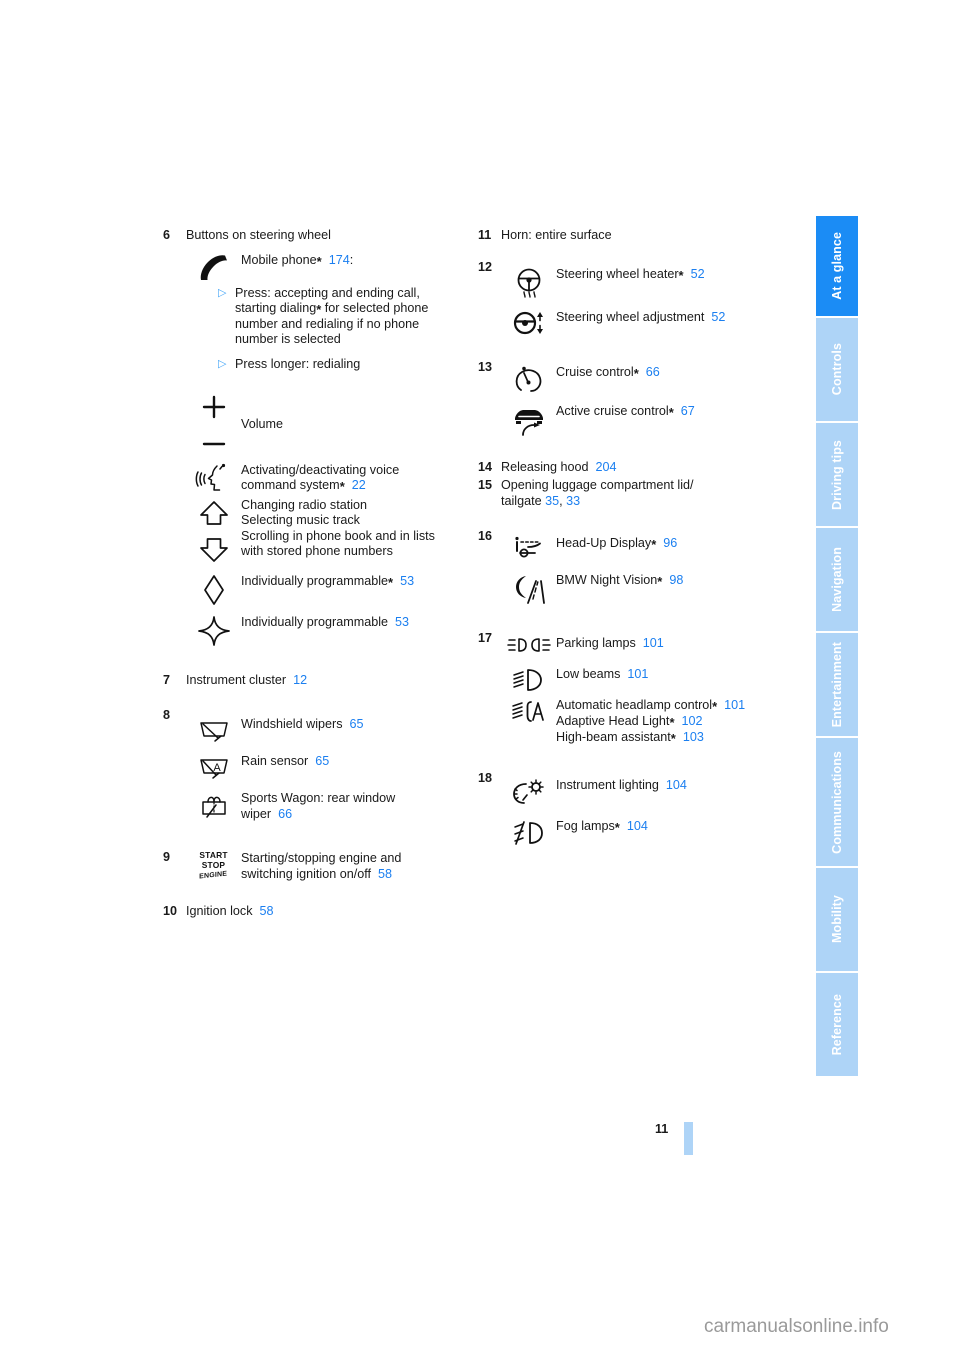 The height and width of the screenshot is (1358, 960). What do you see at coordinates (837, 266) in the screenshot?
I see `tab-at-a-glance: At a glance` at bounding box center [837, 266].